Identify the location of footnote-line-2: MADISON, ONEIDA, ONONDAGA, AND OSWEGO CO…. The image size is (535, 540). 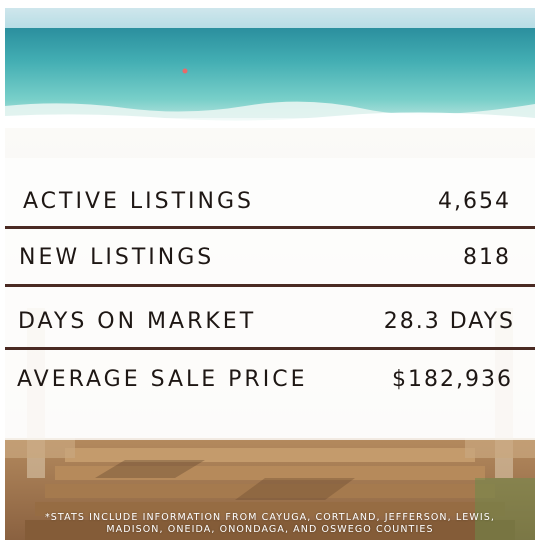
(270, 529).